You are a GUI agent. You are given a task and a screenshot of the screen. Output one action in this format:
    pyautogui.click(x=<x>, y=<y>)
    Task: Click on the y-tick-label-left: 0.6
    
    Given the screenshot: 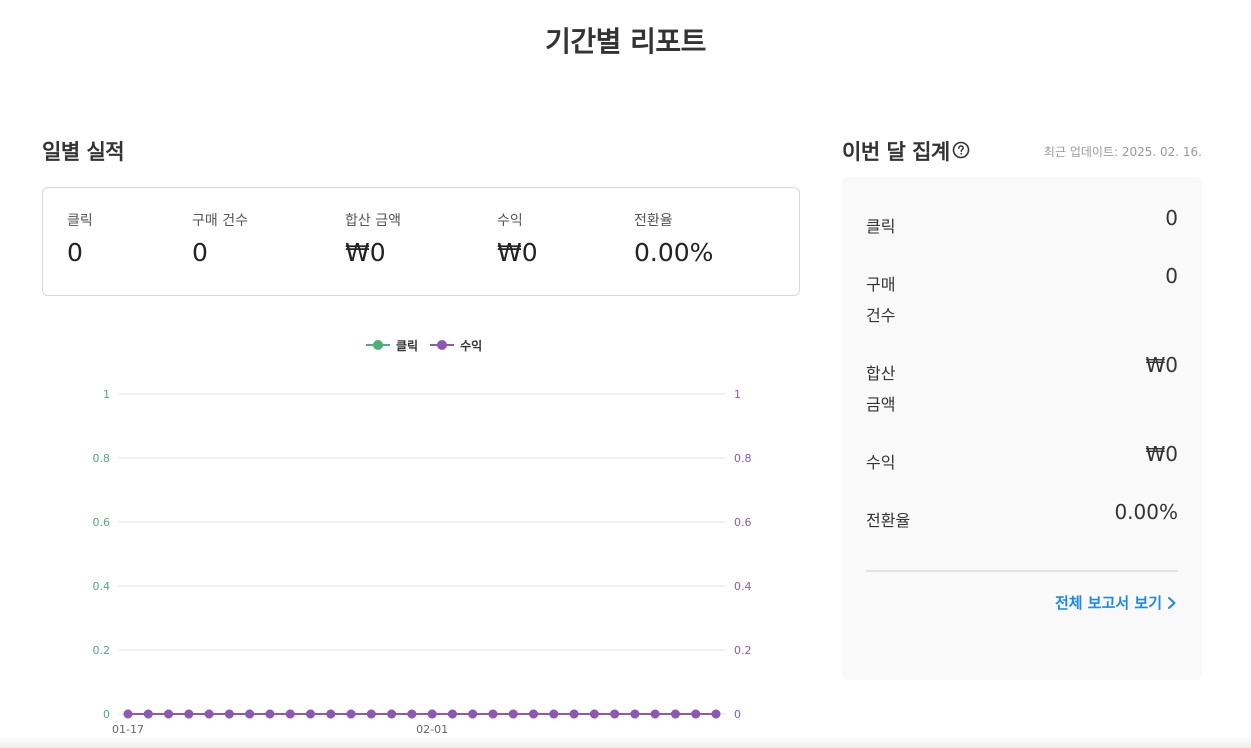 What is the action you would take?
    pyautogui.click(x=102, y=522)
    